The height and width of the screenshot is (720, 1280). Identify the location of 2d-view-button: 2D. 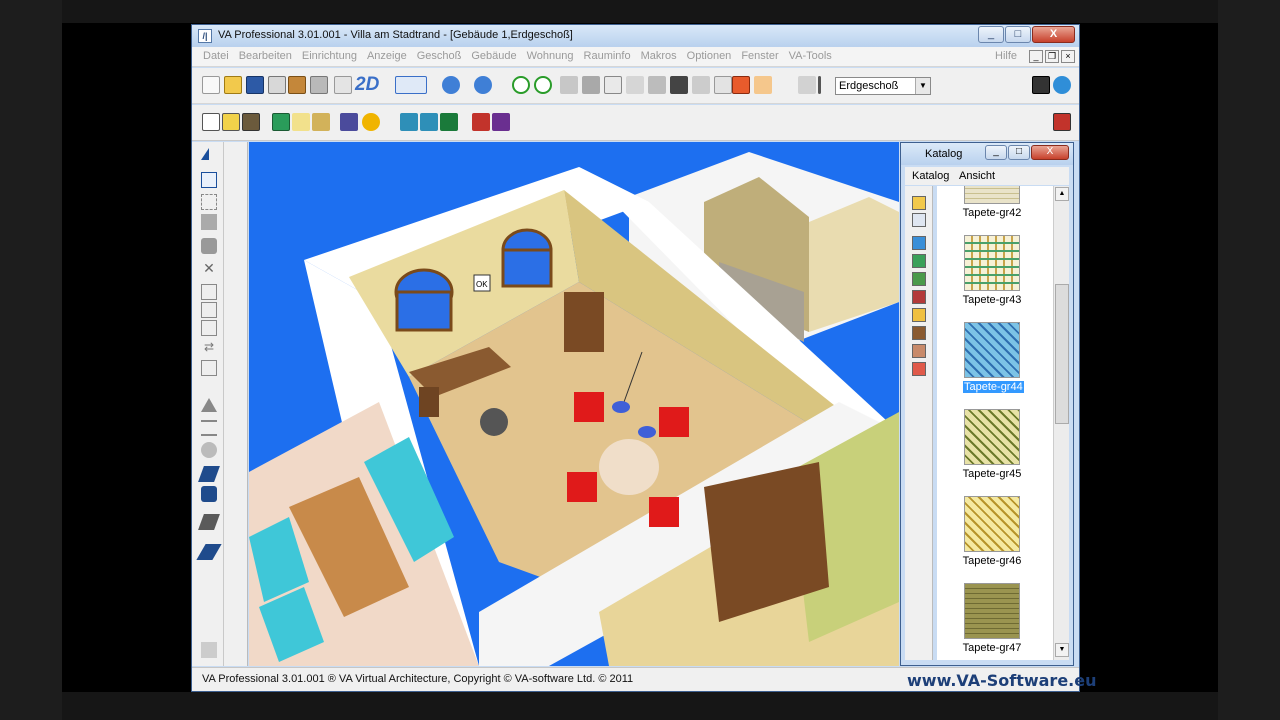
(367, 85).